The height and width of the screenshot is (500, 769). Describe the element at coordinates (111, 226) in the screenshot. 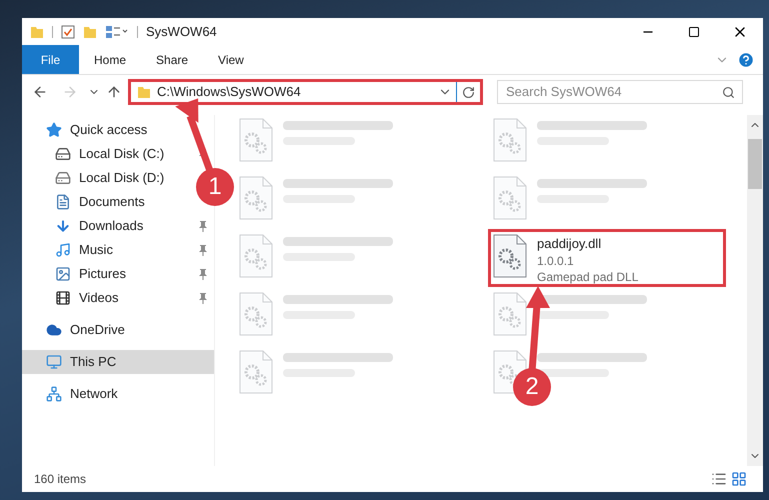

I see `sidebar-label: Downloads` at that location.